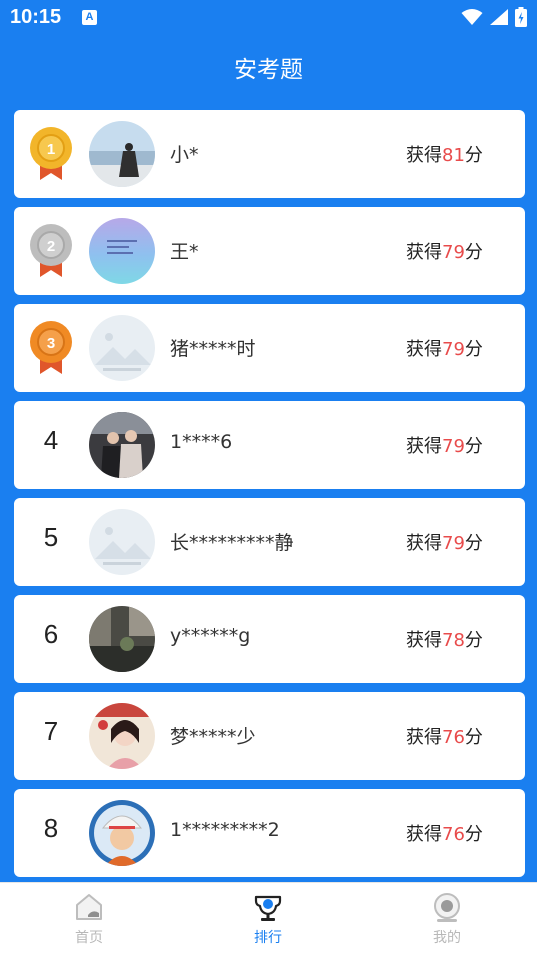 This screenshot has height=956, width=537. I want to click on tab-ranking: 排行, so click(268, 919).